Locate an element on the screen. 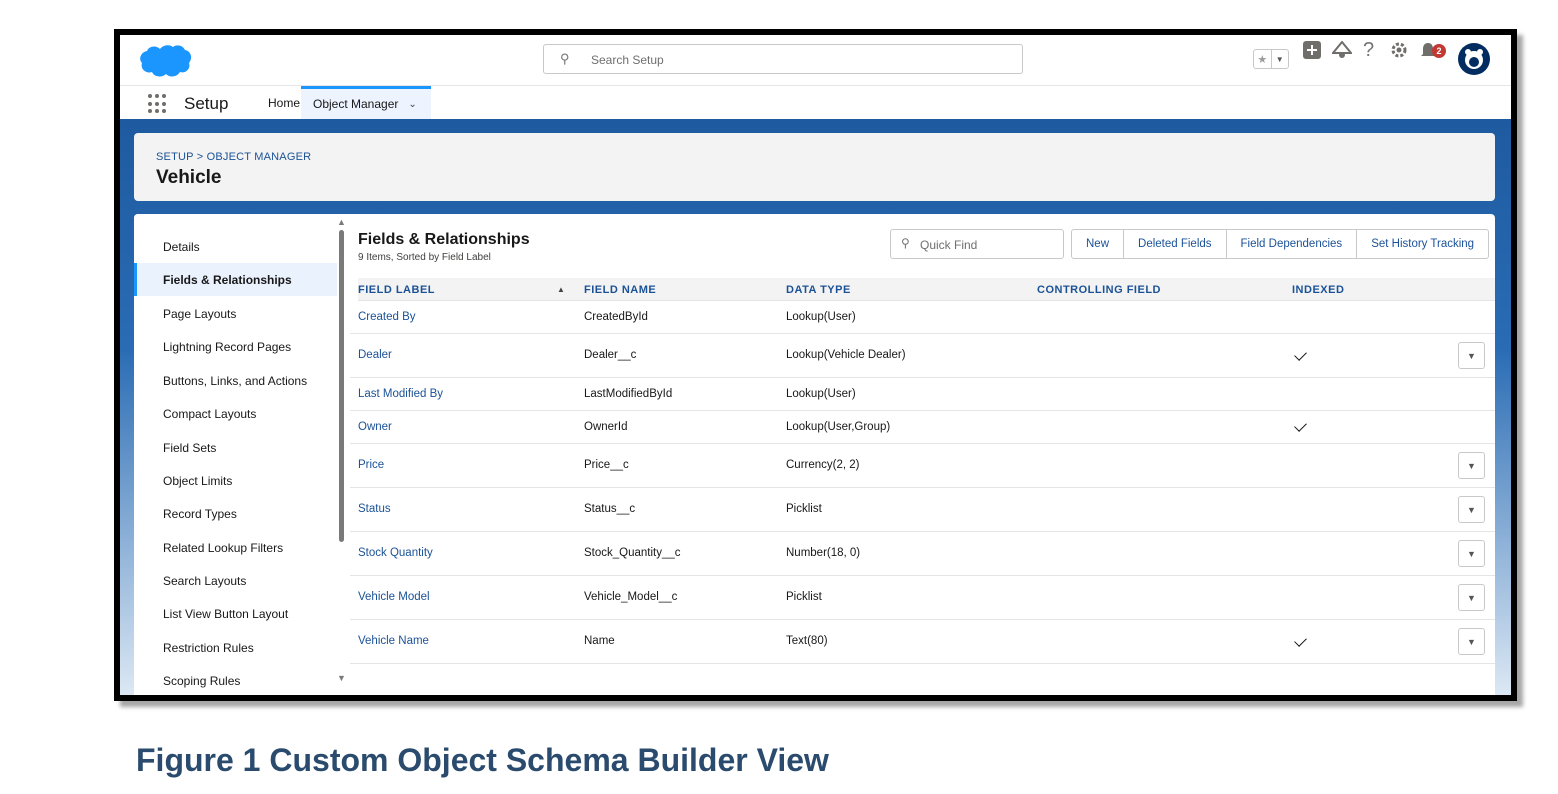 This screenshot has width=1558, height=794. field-api-name: Price__c is located at coordinates (606, 465).